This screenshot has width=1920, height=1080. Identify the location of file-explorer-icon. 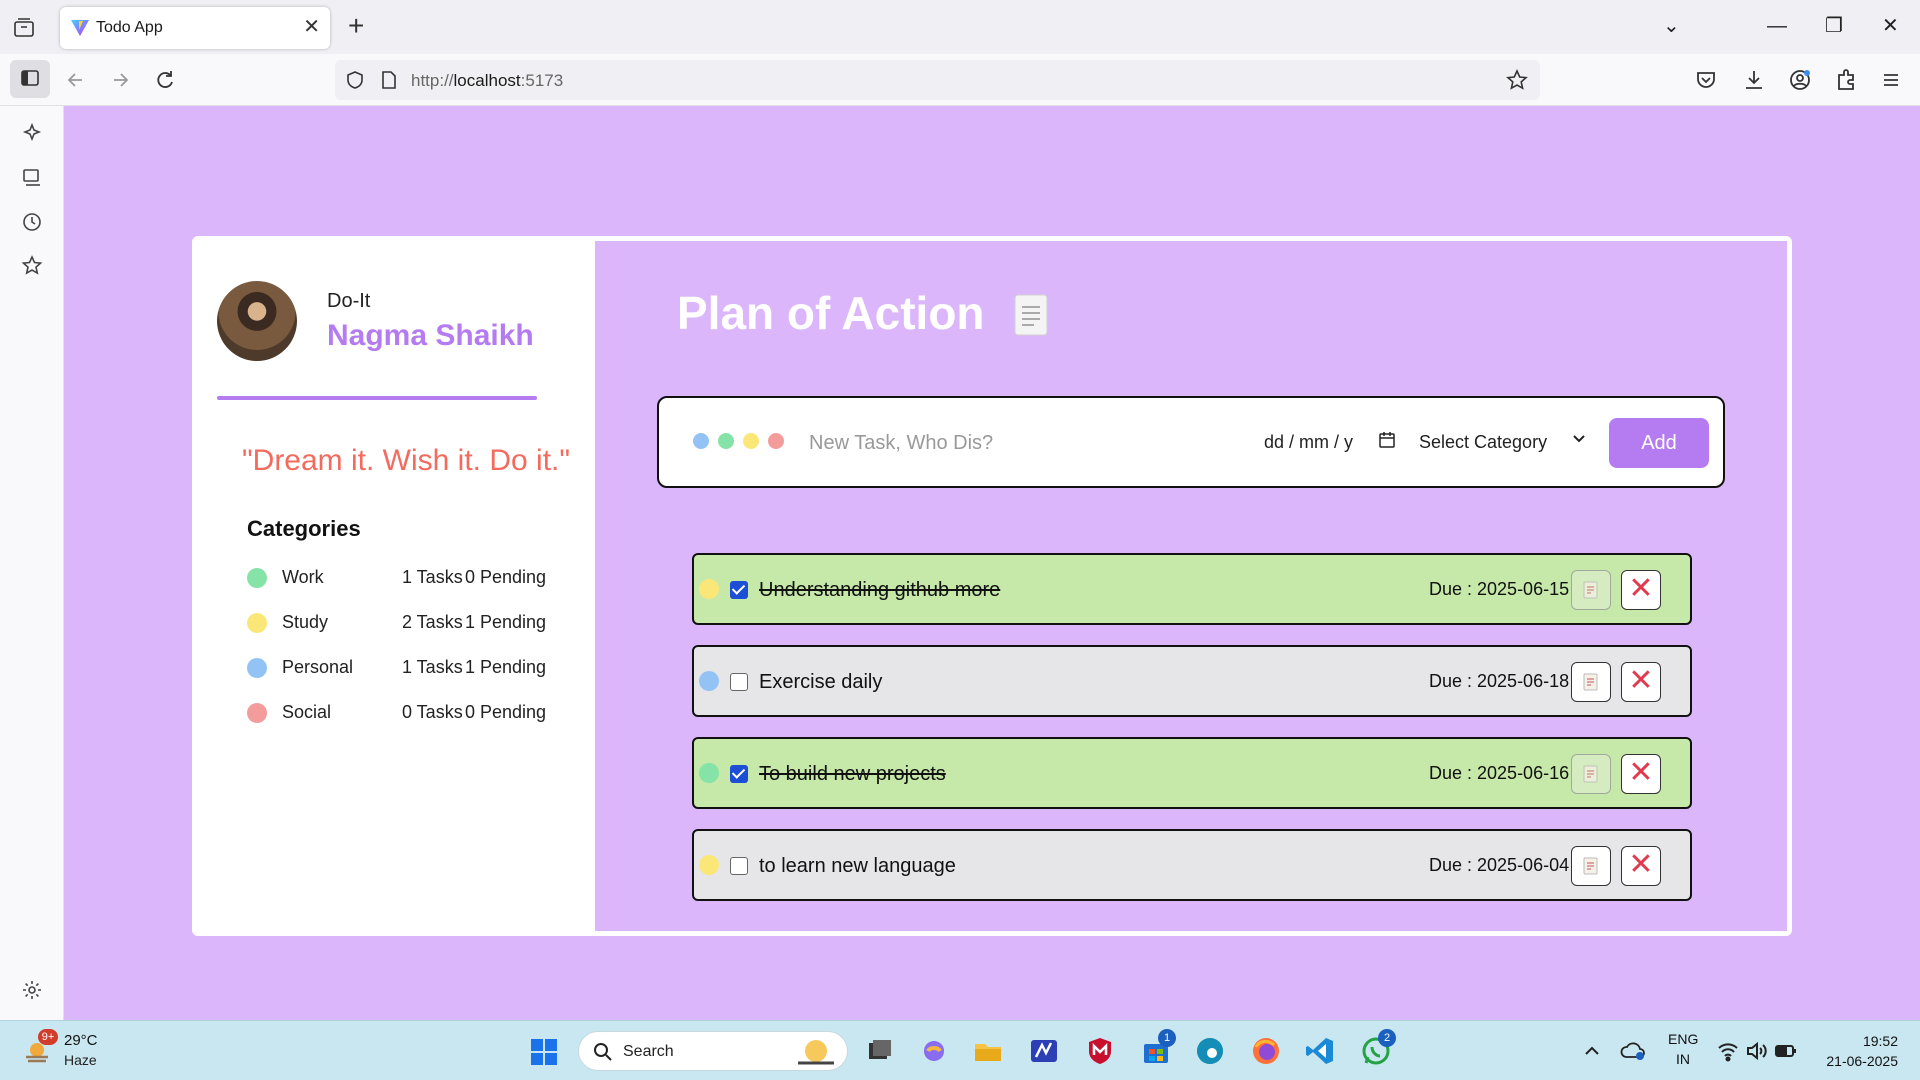
(988, 1051).